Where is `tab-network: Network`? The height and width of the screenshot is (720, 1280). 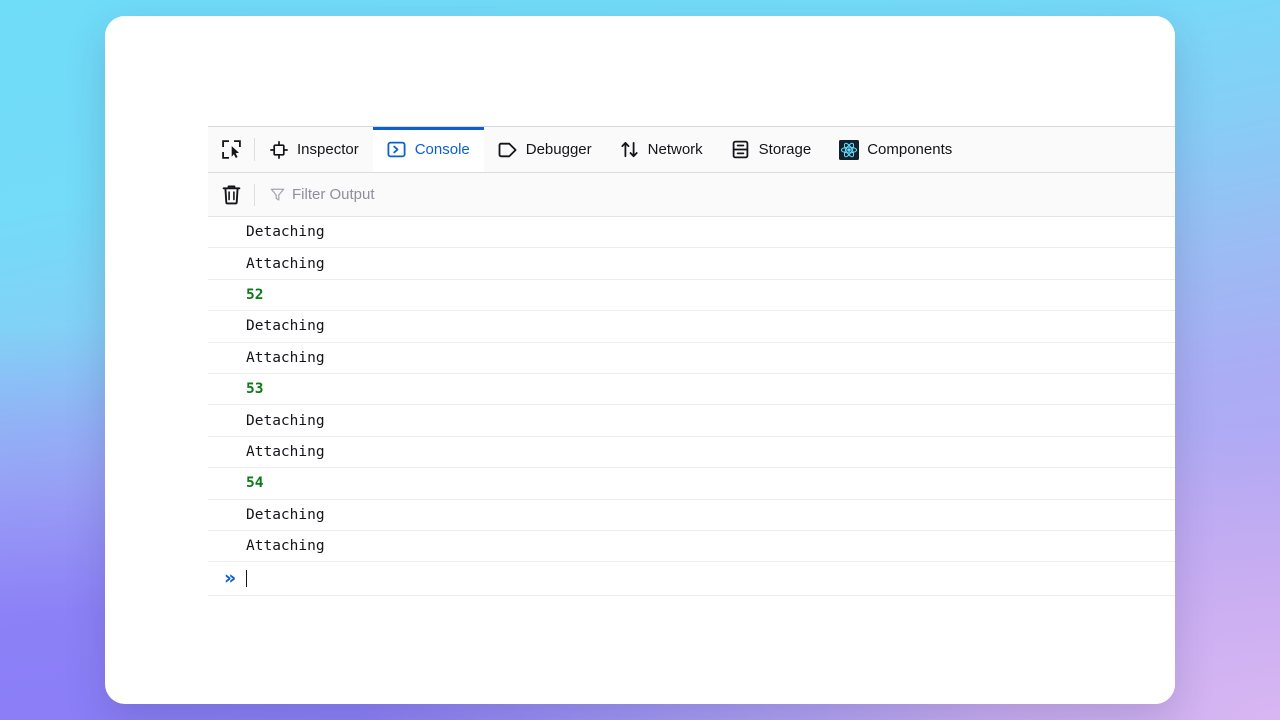 tab-network: Network is located at coordinates (661, 149).